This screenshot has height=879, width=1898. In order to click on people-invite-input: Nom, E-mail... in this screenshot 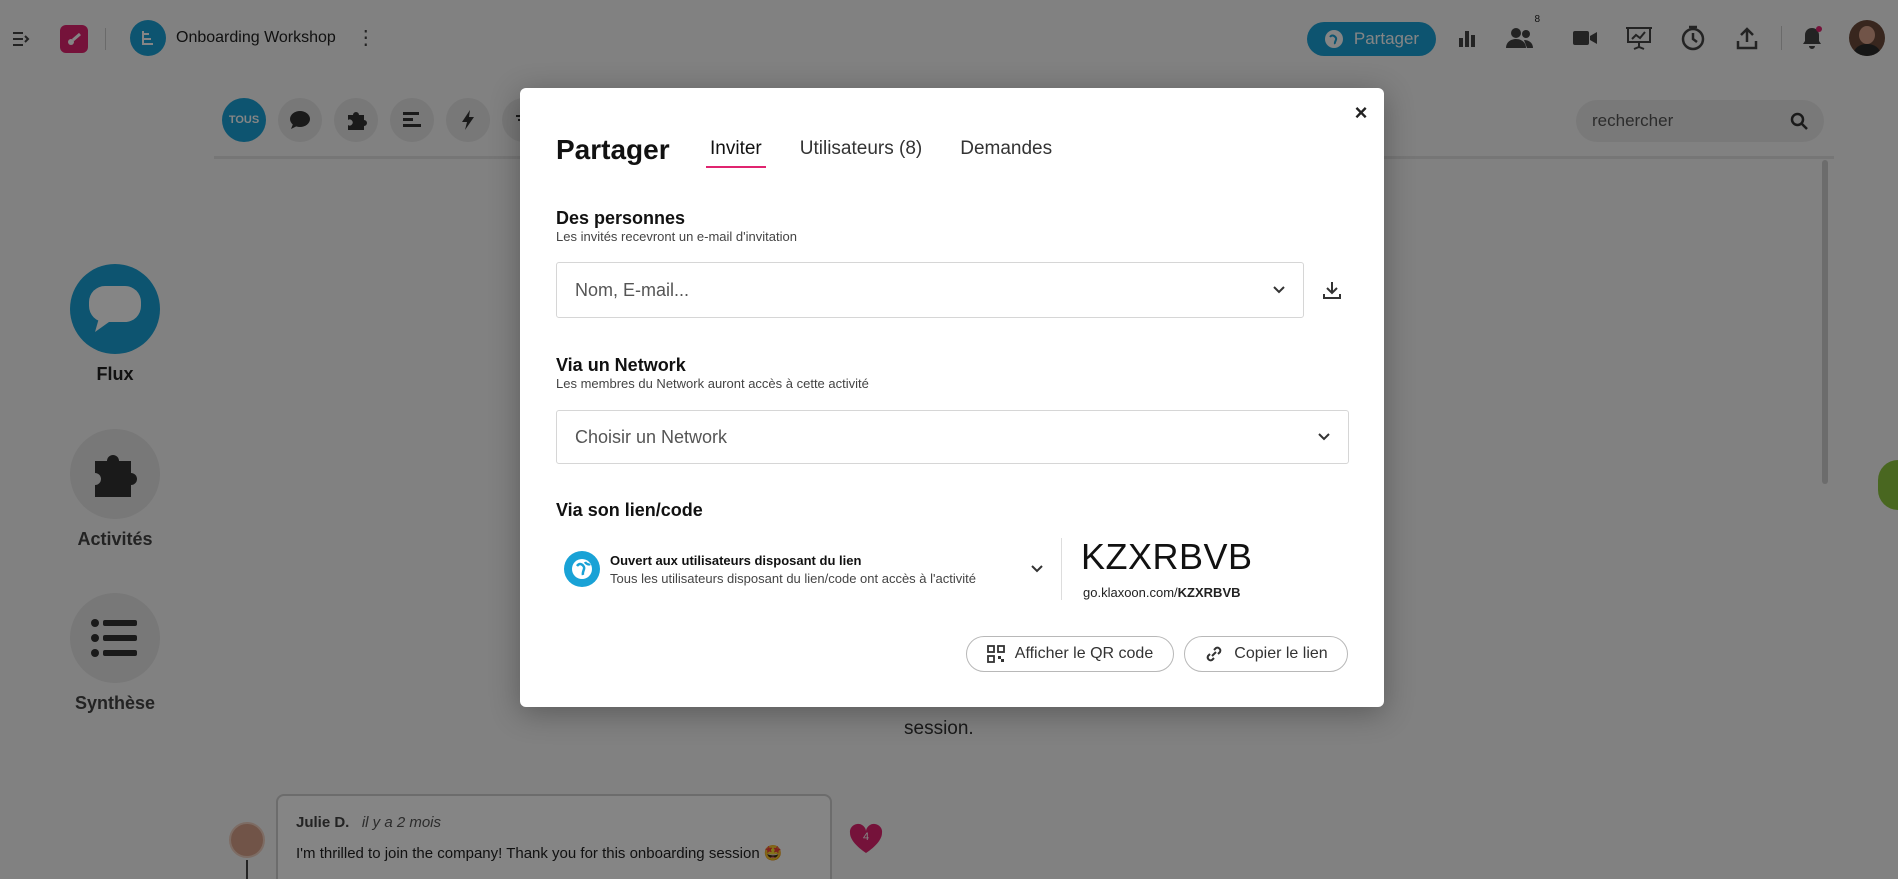, I will do `click(930, 290)`.